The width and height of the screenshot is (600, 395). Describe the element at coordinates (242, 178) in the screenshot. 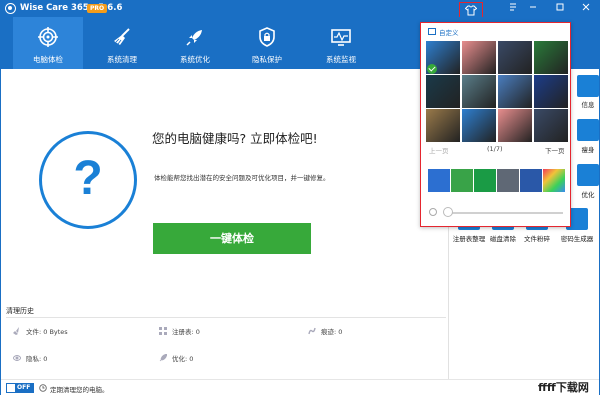

I see `description: 体检能帮您找出潜在的安全问题及可优化项目，并一键修复。` at that location.